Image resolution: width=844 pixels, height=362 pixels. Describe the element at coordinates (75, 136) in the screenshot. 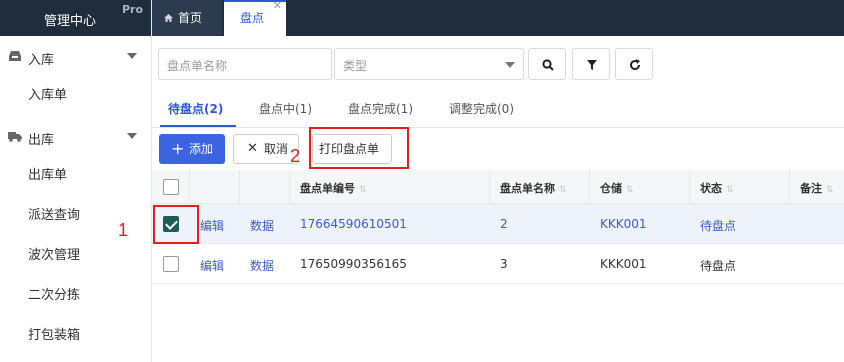

I see `sidebar-group-outbound: 出库` at that location.